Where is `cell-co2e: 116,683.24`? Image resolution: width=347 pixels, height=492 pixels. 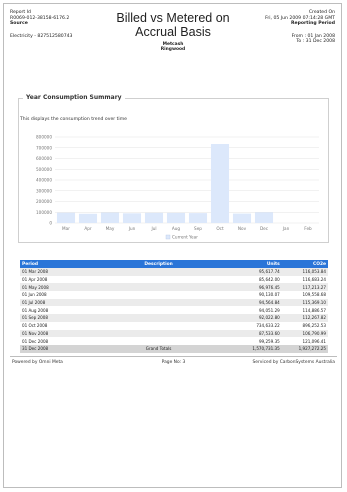
cell-co2e: 116,683.24 is located at coordinates (304, 279).